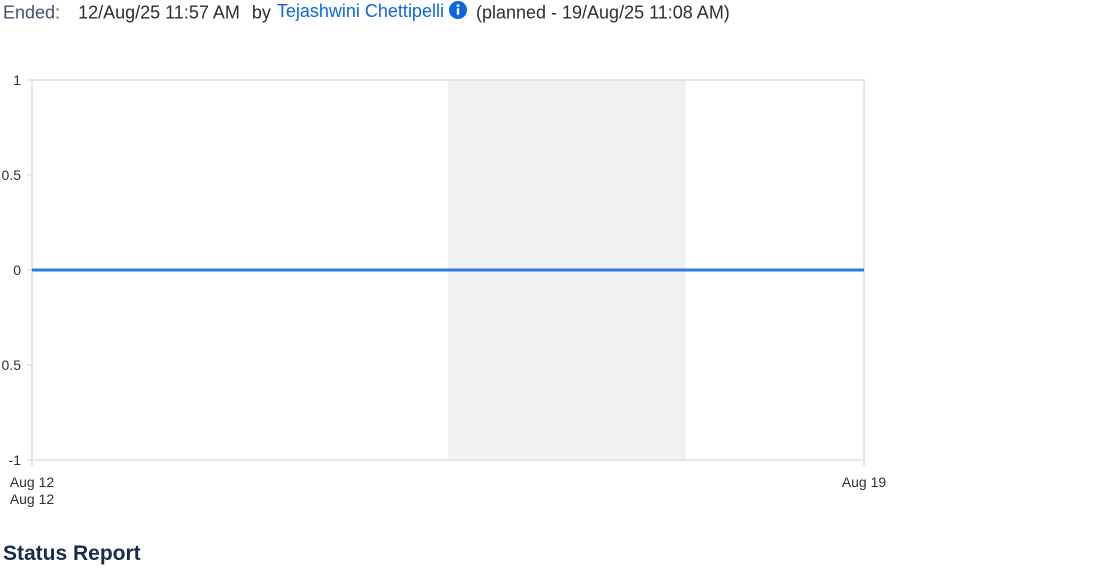 The width and height of the screenshot is (1108, 586). I want to click on user-profile-link: Tejashwini Chettipelli, so click(360, 11).